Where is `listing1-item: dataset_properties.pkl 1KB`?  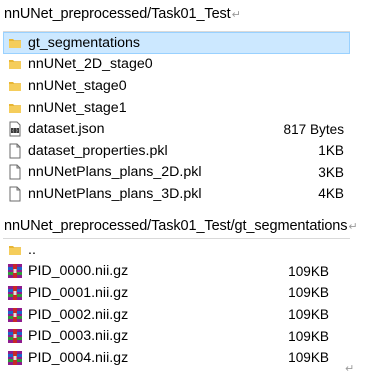 listing1-item: dataset_properties.pkl 1KB is located at coordinates (176, 151).